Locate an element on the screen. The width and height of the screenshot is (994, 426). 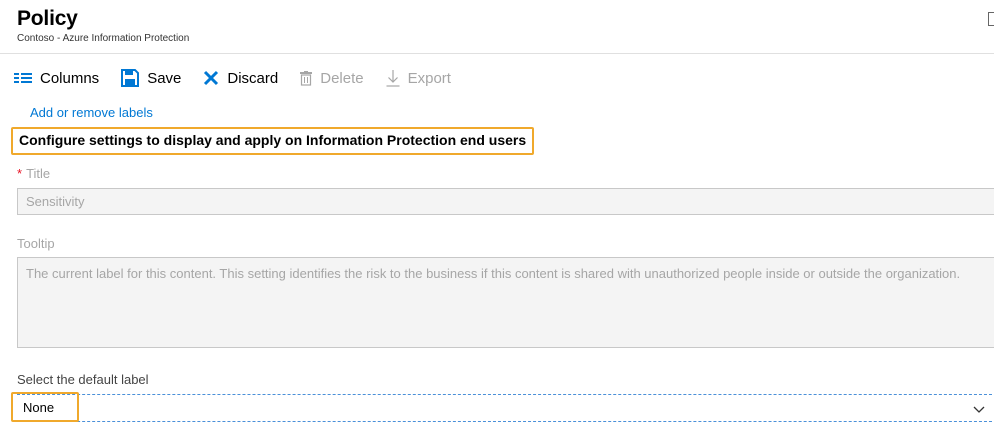
maximize-icon is located at coordinates (991, 19).